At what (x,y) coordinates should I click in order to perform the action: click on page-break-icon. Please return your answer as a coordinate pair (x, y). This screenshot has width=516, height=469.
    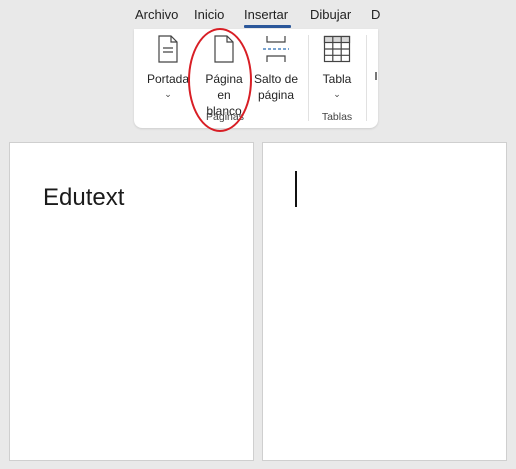
    Looking at the image, I should click on (276, 49).